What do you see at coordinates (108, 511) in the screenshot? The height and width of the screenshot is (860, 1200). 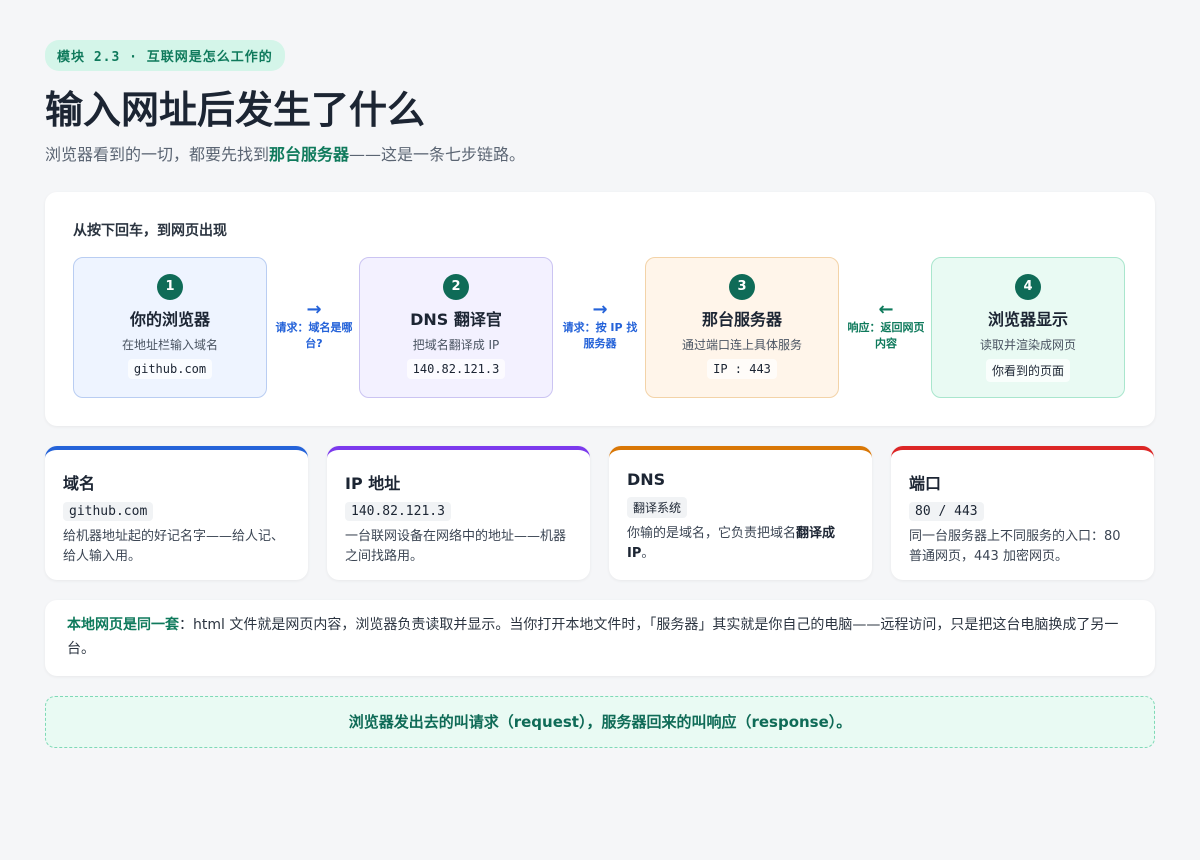 I see `term-code: github.com` at bounding box center [108, 511].